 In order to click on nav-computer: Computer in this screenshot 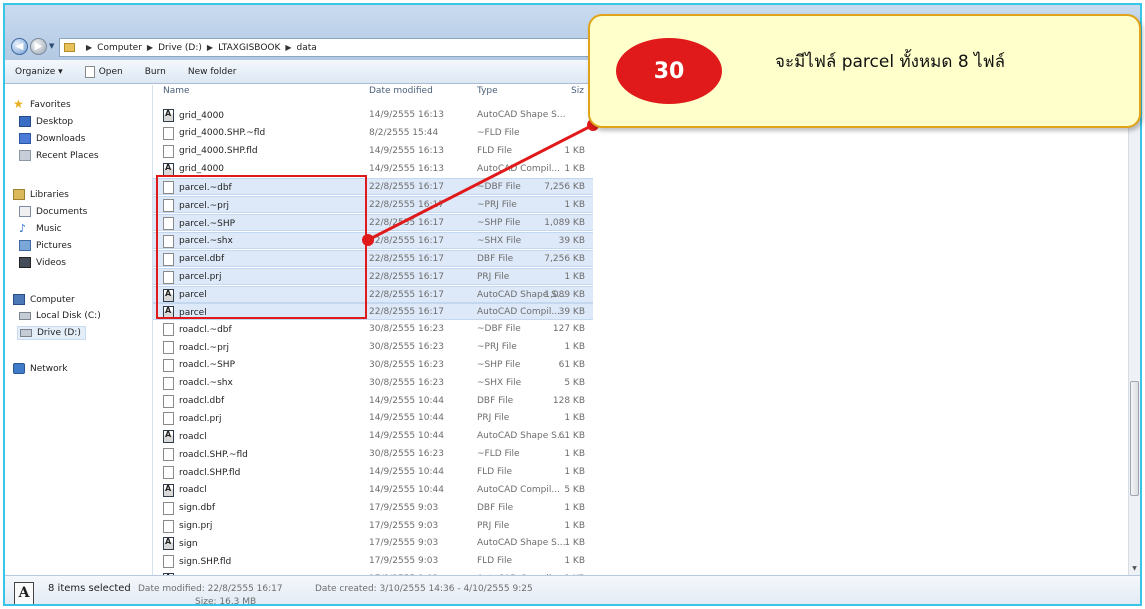, I will do `click(44, 299)`.